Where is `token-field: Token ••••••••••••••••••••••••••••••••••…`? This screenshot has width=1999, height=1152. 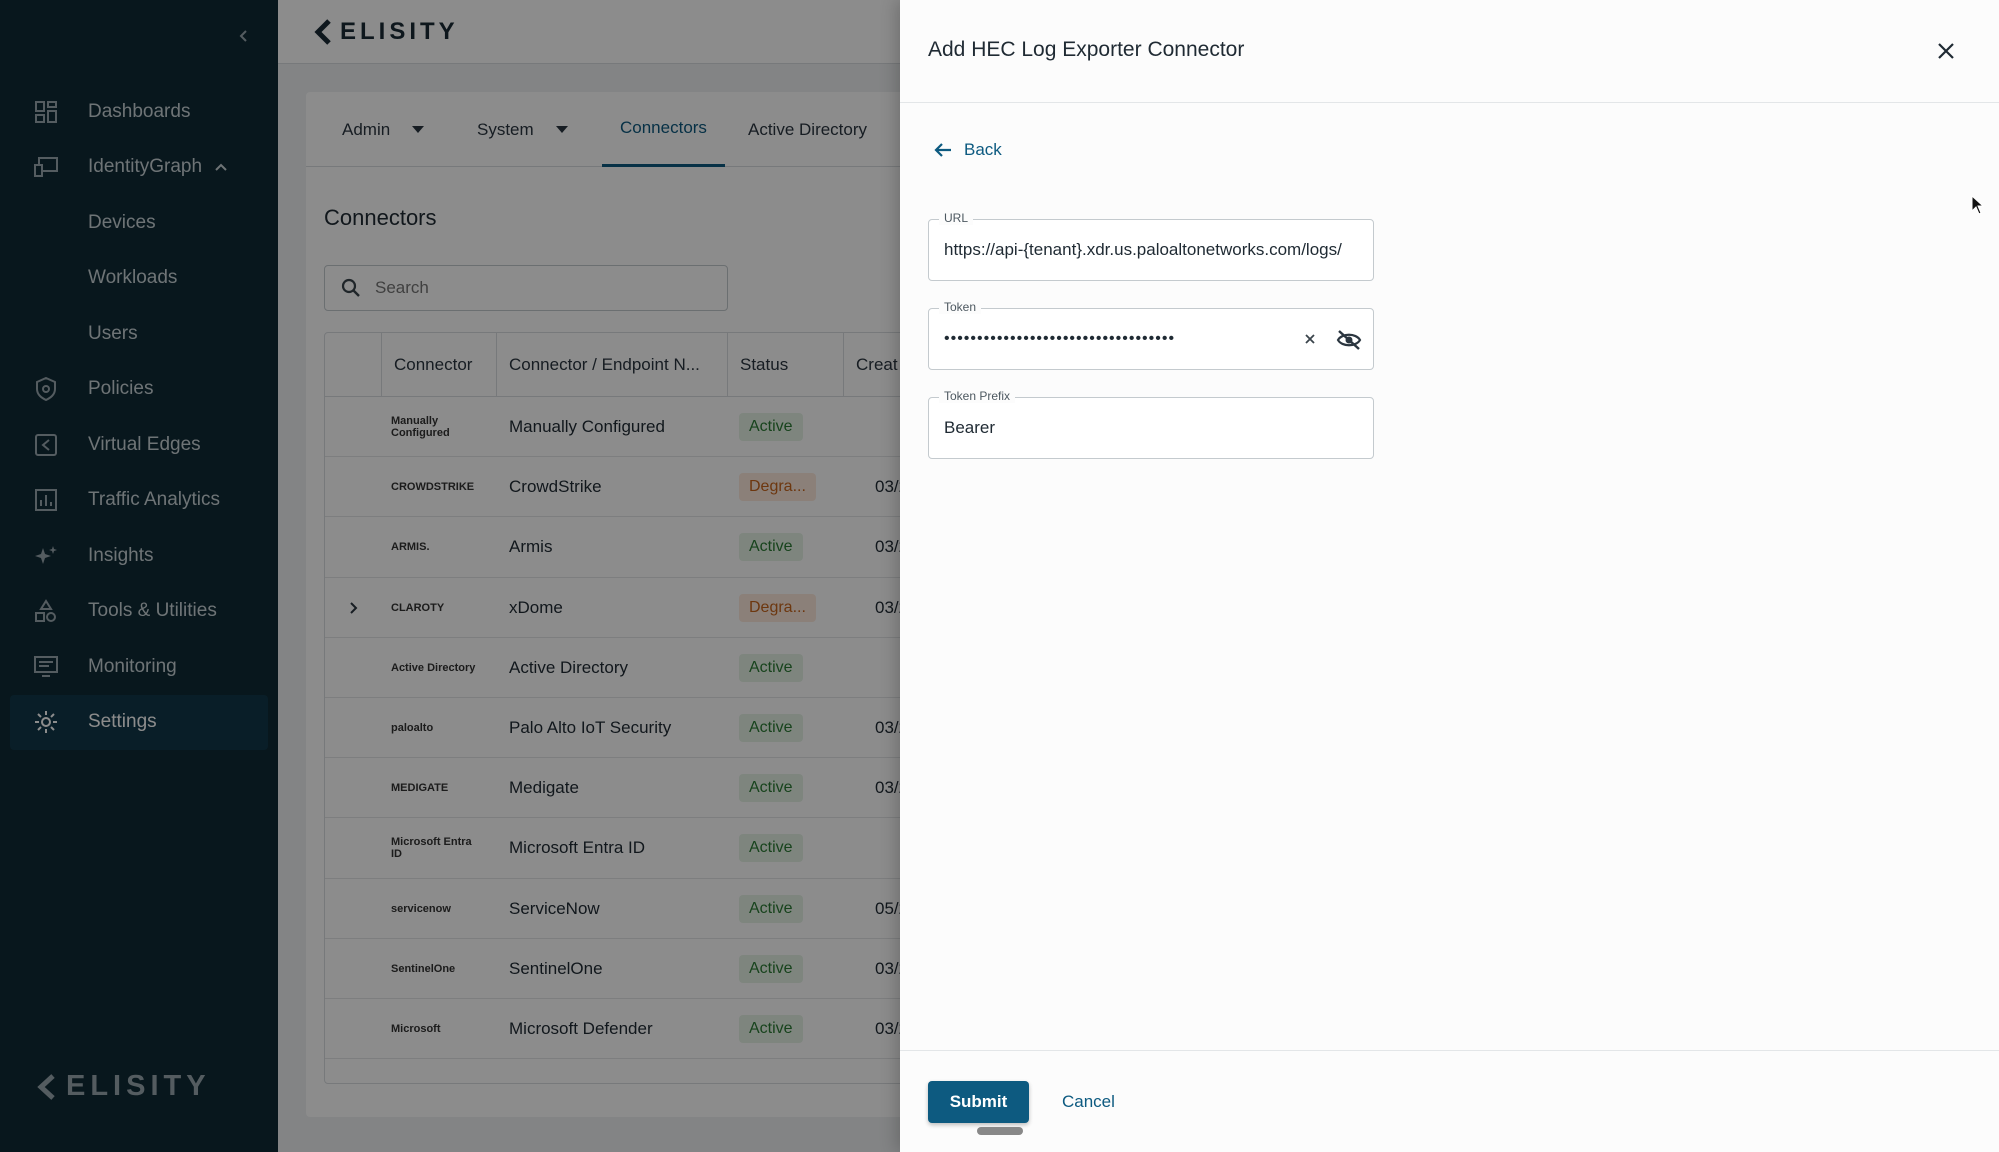 token-field: Token ••••••••••••••••••••••••••••••••••… is located at coordinates (1151, 335).